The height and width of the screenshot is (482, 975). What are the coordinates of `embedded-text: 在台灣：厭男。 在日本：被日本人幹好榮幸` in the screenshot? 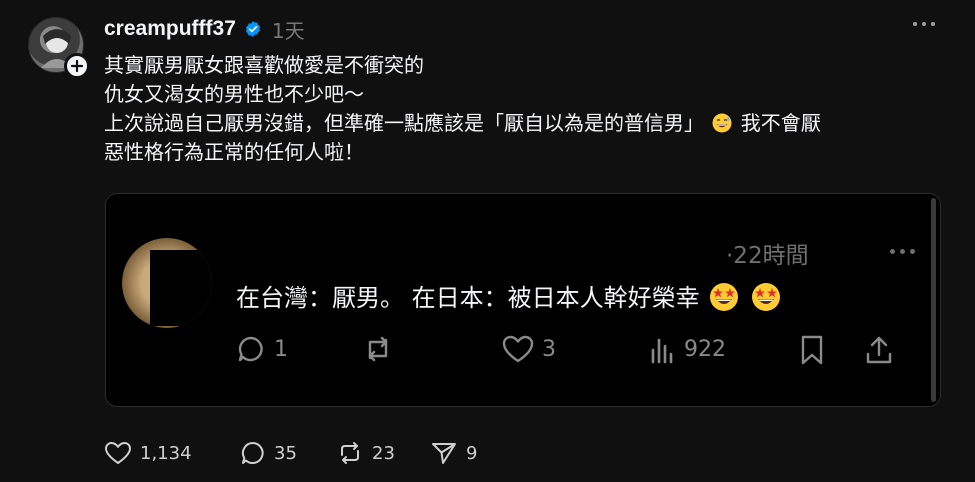 It's located at (509, 295).